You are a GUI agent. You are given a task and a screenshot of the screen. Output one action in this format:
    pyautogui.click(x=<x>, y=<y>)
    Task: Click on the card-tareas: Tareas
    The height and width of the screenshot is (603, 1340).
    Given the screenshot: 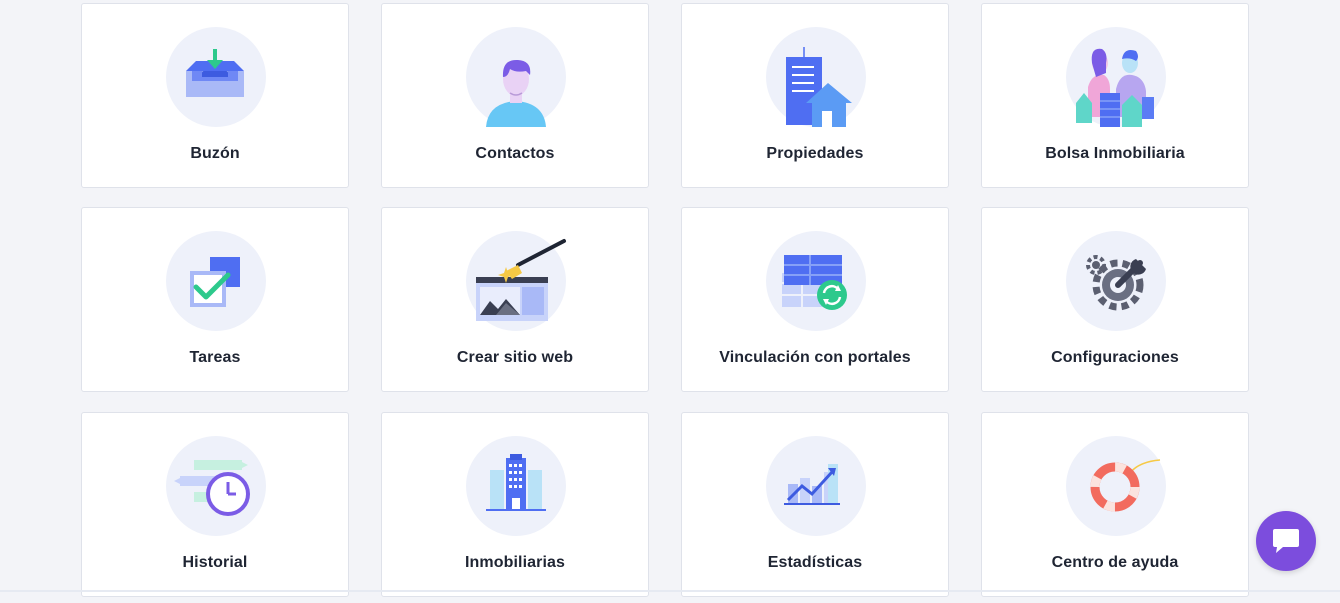 What is the action you would take?
    pyautogui.click(x=215, y=299)
    